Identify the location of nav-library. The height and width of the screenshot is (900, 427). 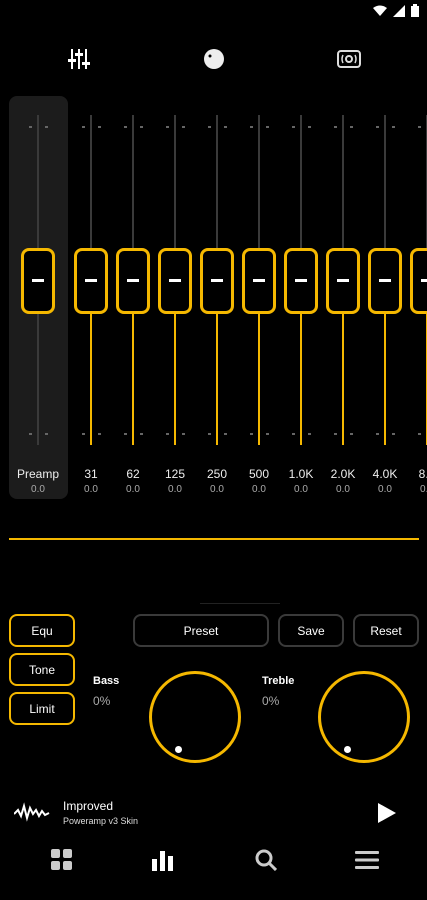
(62, 860).